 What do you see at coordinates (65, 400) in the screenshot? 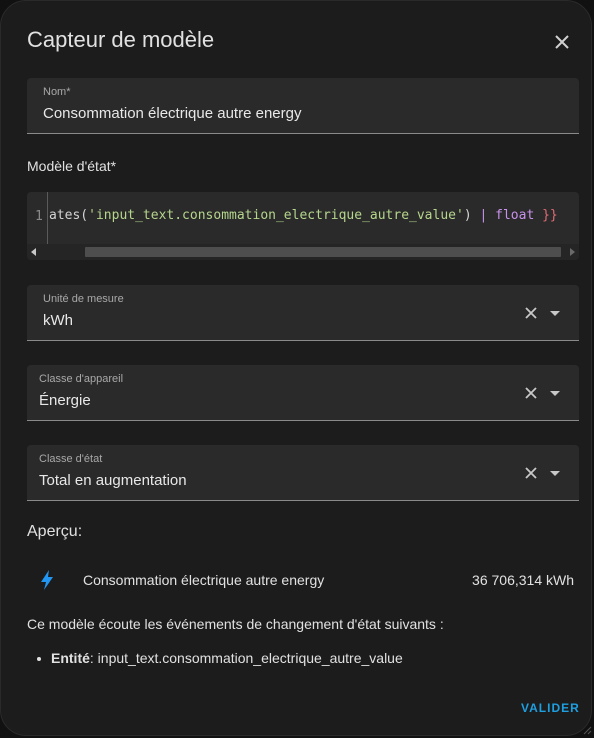
I see `device-class-value: Énergie` at bounding box center [65, 400].